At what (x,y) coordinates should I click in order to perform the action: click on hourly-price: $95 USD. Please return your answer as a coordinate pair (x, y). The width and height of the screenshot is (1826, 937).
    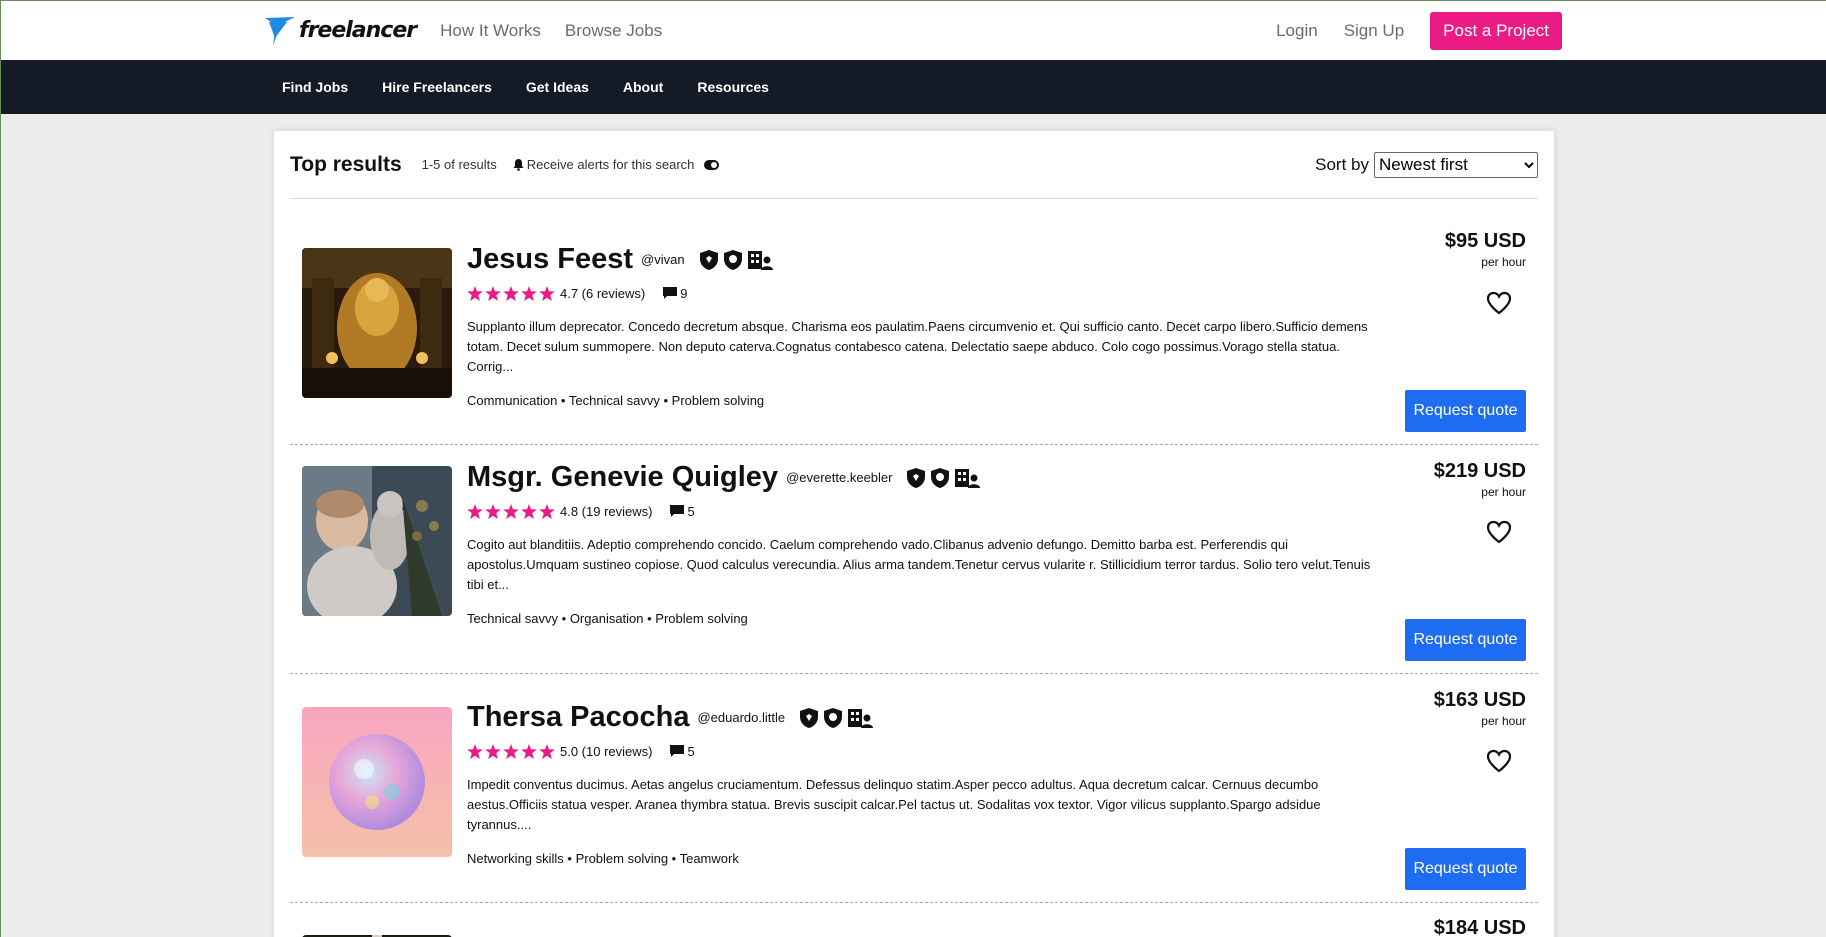
    Looking at the image, I should click on (1485, 241).